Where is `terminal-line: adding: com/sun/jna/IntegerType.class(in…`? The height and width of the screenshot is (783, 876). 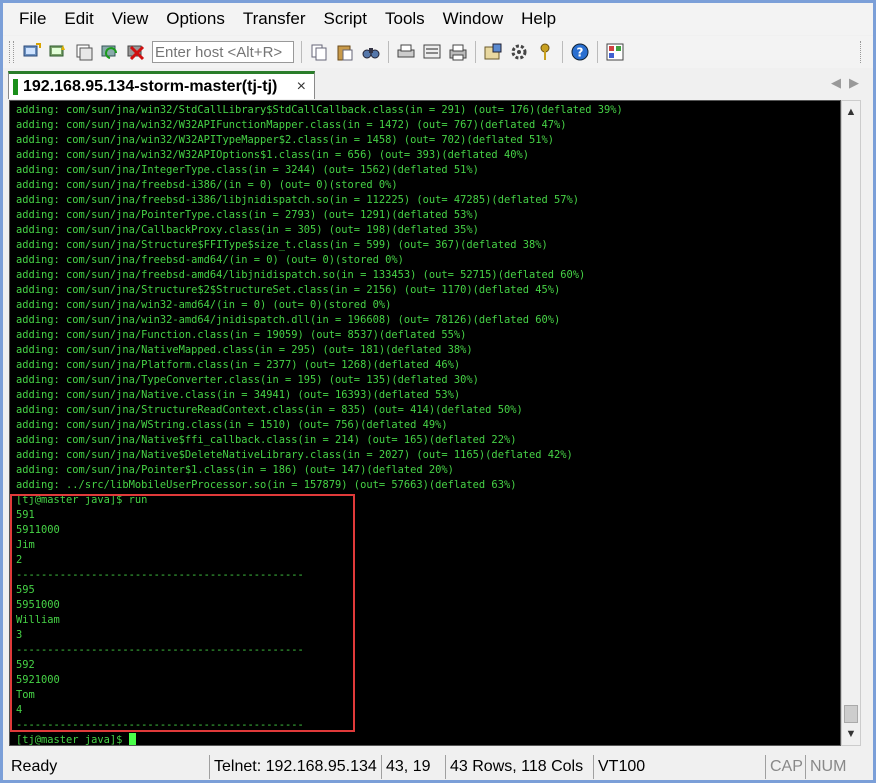
terminal-line: adding: com/sun/jna/IntegerType.class(in… is located at coordinates (247, 170).